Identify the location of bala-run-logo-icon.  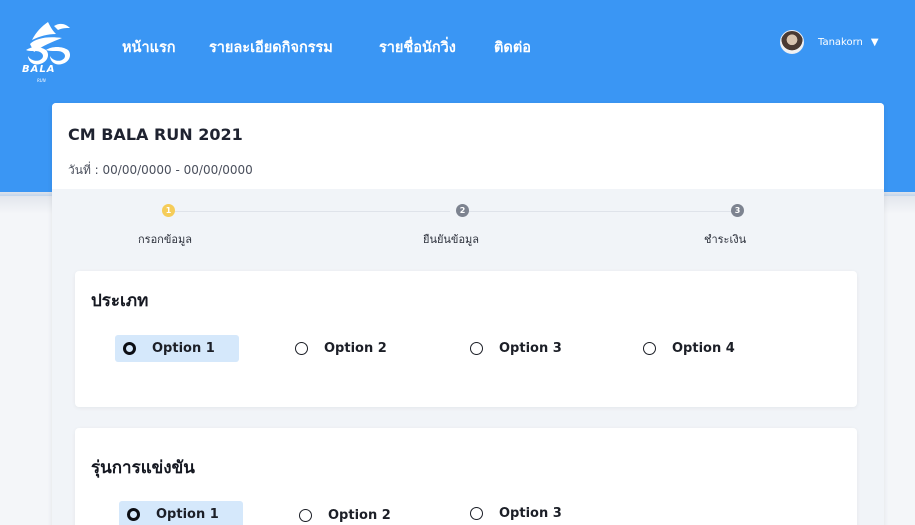
(48, 51).